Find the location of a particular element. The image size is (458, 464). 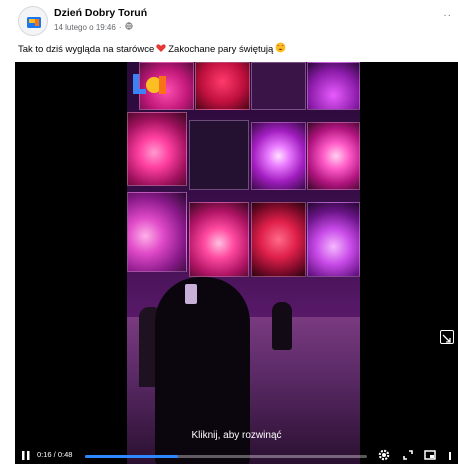

more-icon is located at coordinates (450, 455).